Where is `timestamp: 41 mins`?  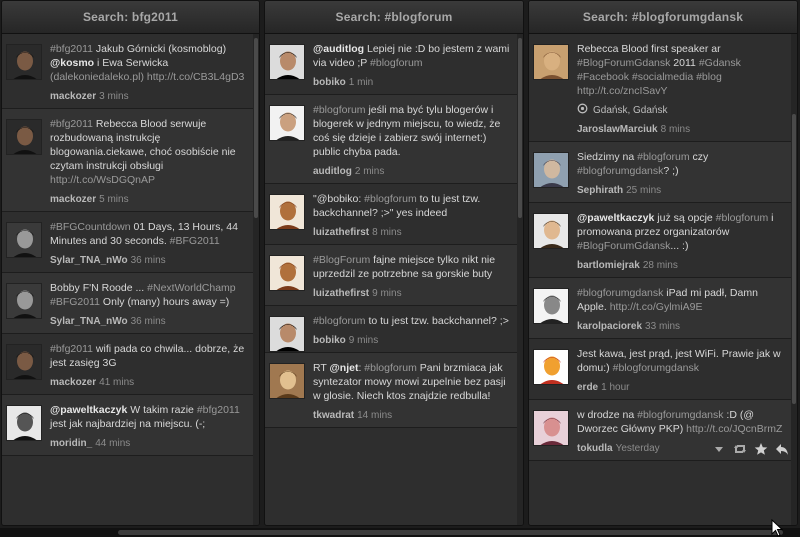
timestamp: 41 mins is located at coordinates (116, 382).